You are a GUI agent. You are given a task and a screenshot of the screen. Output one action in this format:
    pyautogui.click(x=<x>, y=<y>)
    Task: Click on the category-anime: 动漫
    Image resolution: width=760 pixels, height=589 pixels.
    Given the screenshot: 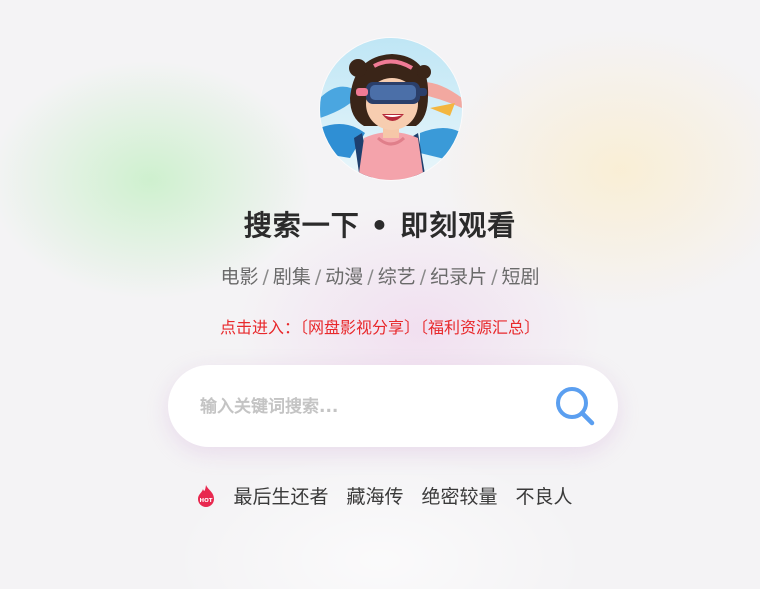 What is the action you would take?
    pyautogui.click(x=344, y=277)
    